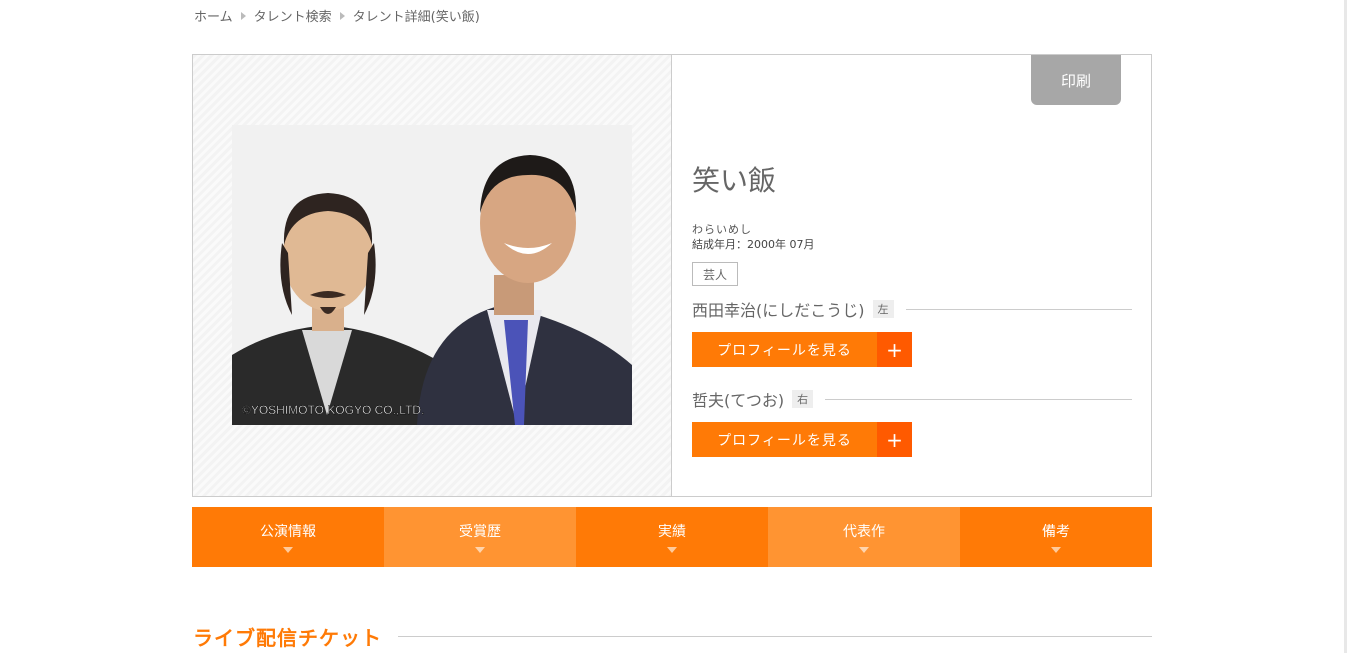 This screenshot has width=1347, height=653. I want to click on member-position-badge: 右, so click(803, 399).